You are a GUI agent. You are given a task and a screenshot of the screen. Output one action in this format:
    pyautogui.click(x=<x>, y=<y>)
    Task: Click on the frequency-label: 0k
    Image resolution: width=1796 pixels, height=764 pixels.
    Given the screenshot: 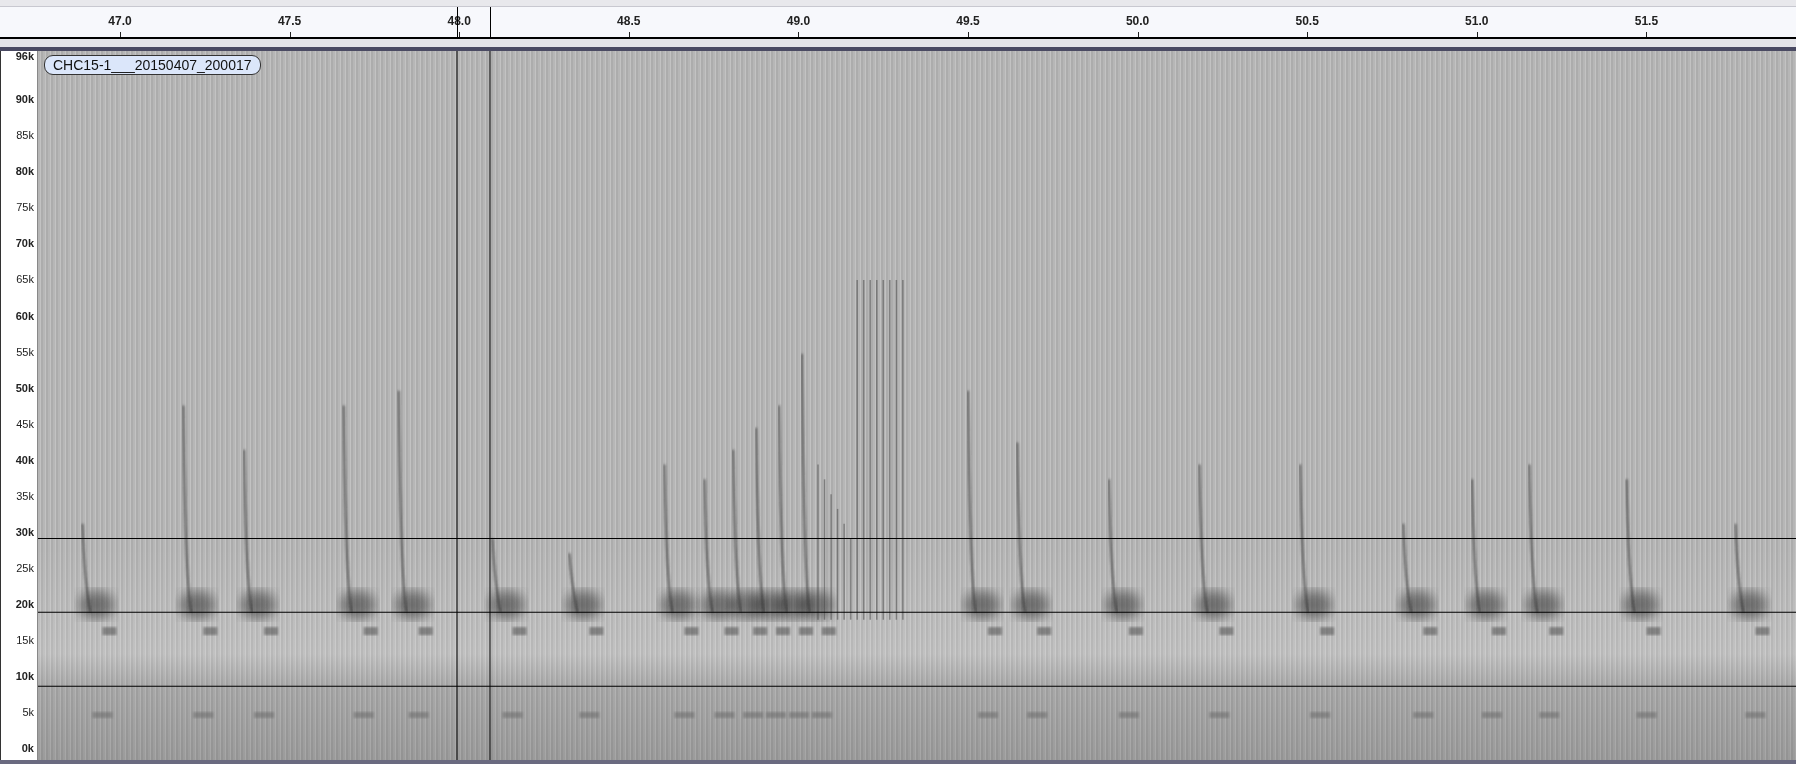 What is the action you would take?
    pyautogui.click(x=27, y=748)
    